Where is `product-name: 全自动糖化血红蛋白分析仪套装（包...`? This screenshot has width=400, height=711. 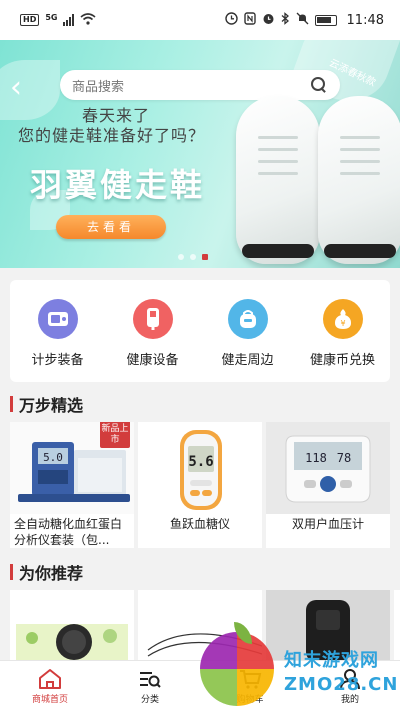 product-name: 全自动糖化血红蛋白分析仪套装（包... is located at coordinates (68, 532).